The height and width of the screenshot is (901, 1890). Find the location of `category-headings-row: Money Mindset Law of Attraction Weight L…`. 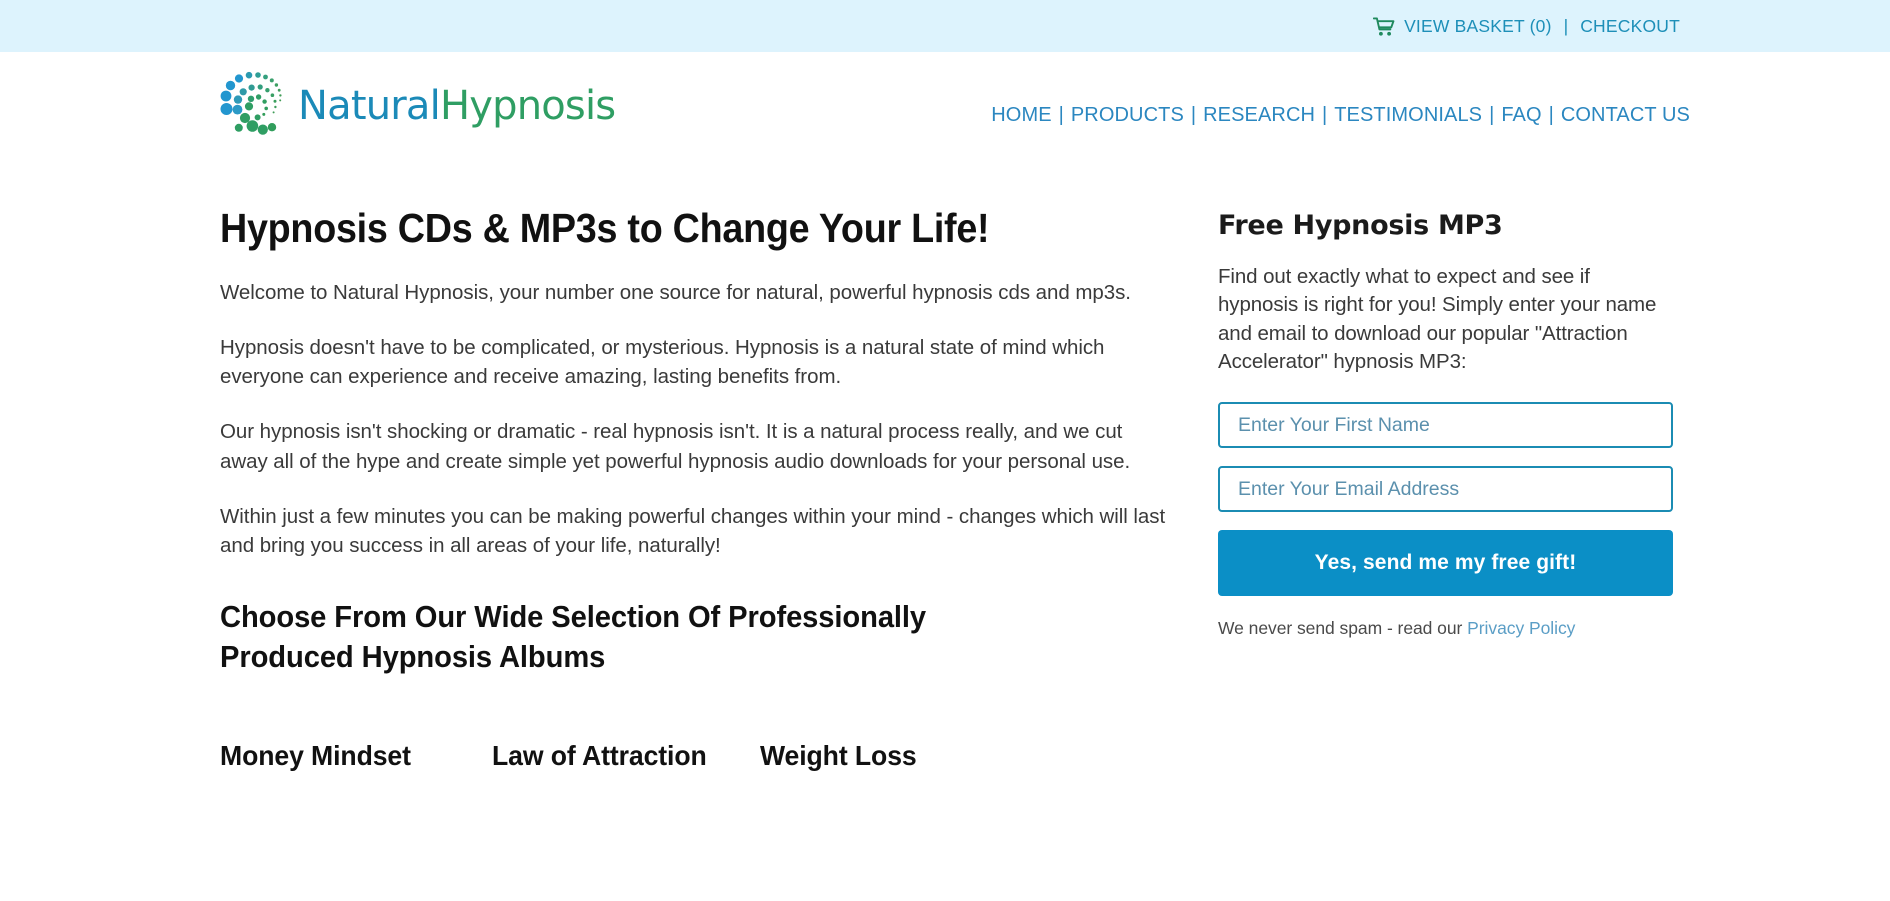

category-headings-row: Money Mindset Law of Attraction Weight L… is located at coordinates (696, 756).